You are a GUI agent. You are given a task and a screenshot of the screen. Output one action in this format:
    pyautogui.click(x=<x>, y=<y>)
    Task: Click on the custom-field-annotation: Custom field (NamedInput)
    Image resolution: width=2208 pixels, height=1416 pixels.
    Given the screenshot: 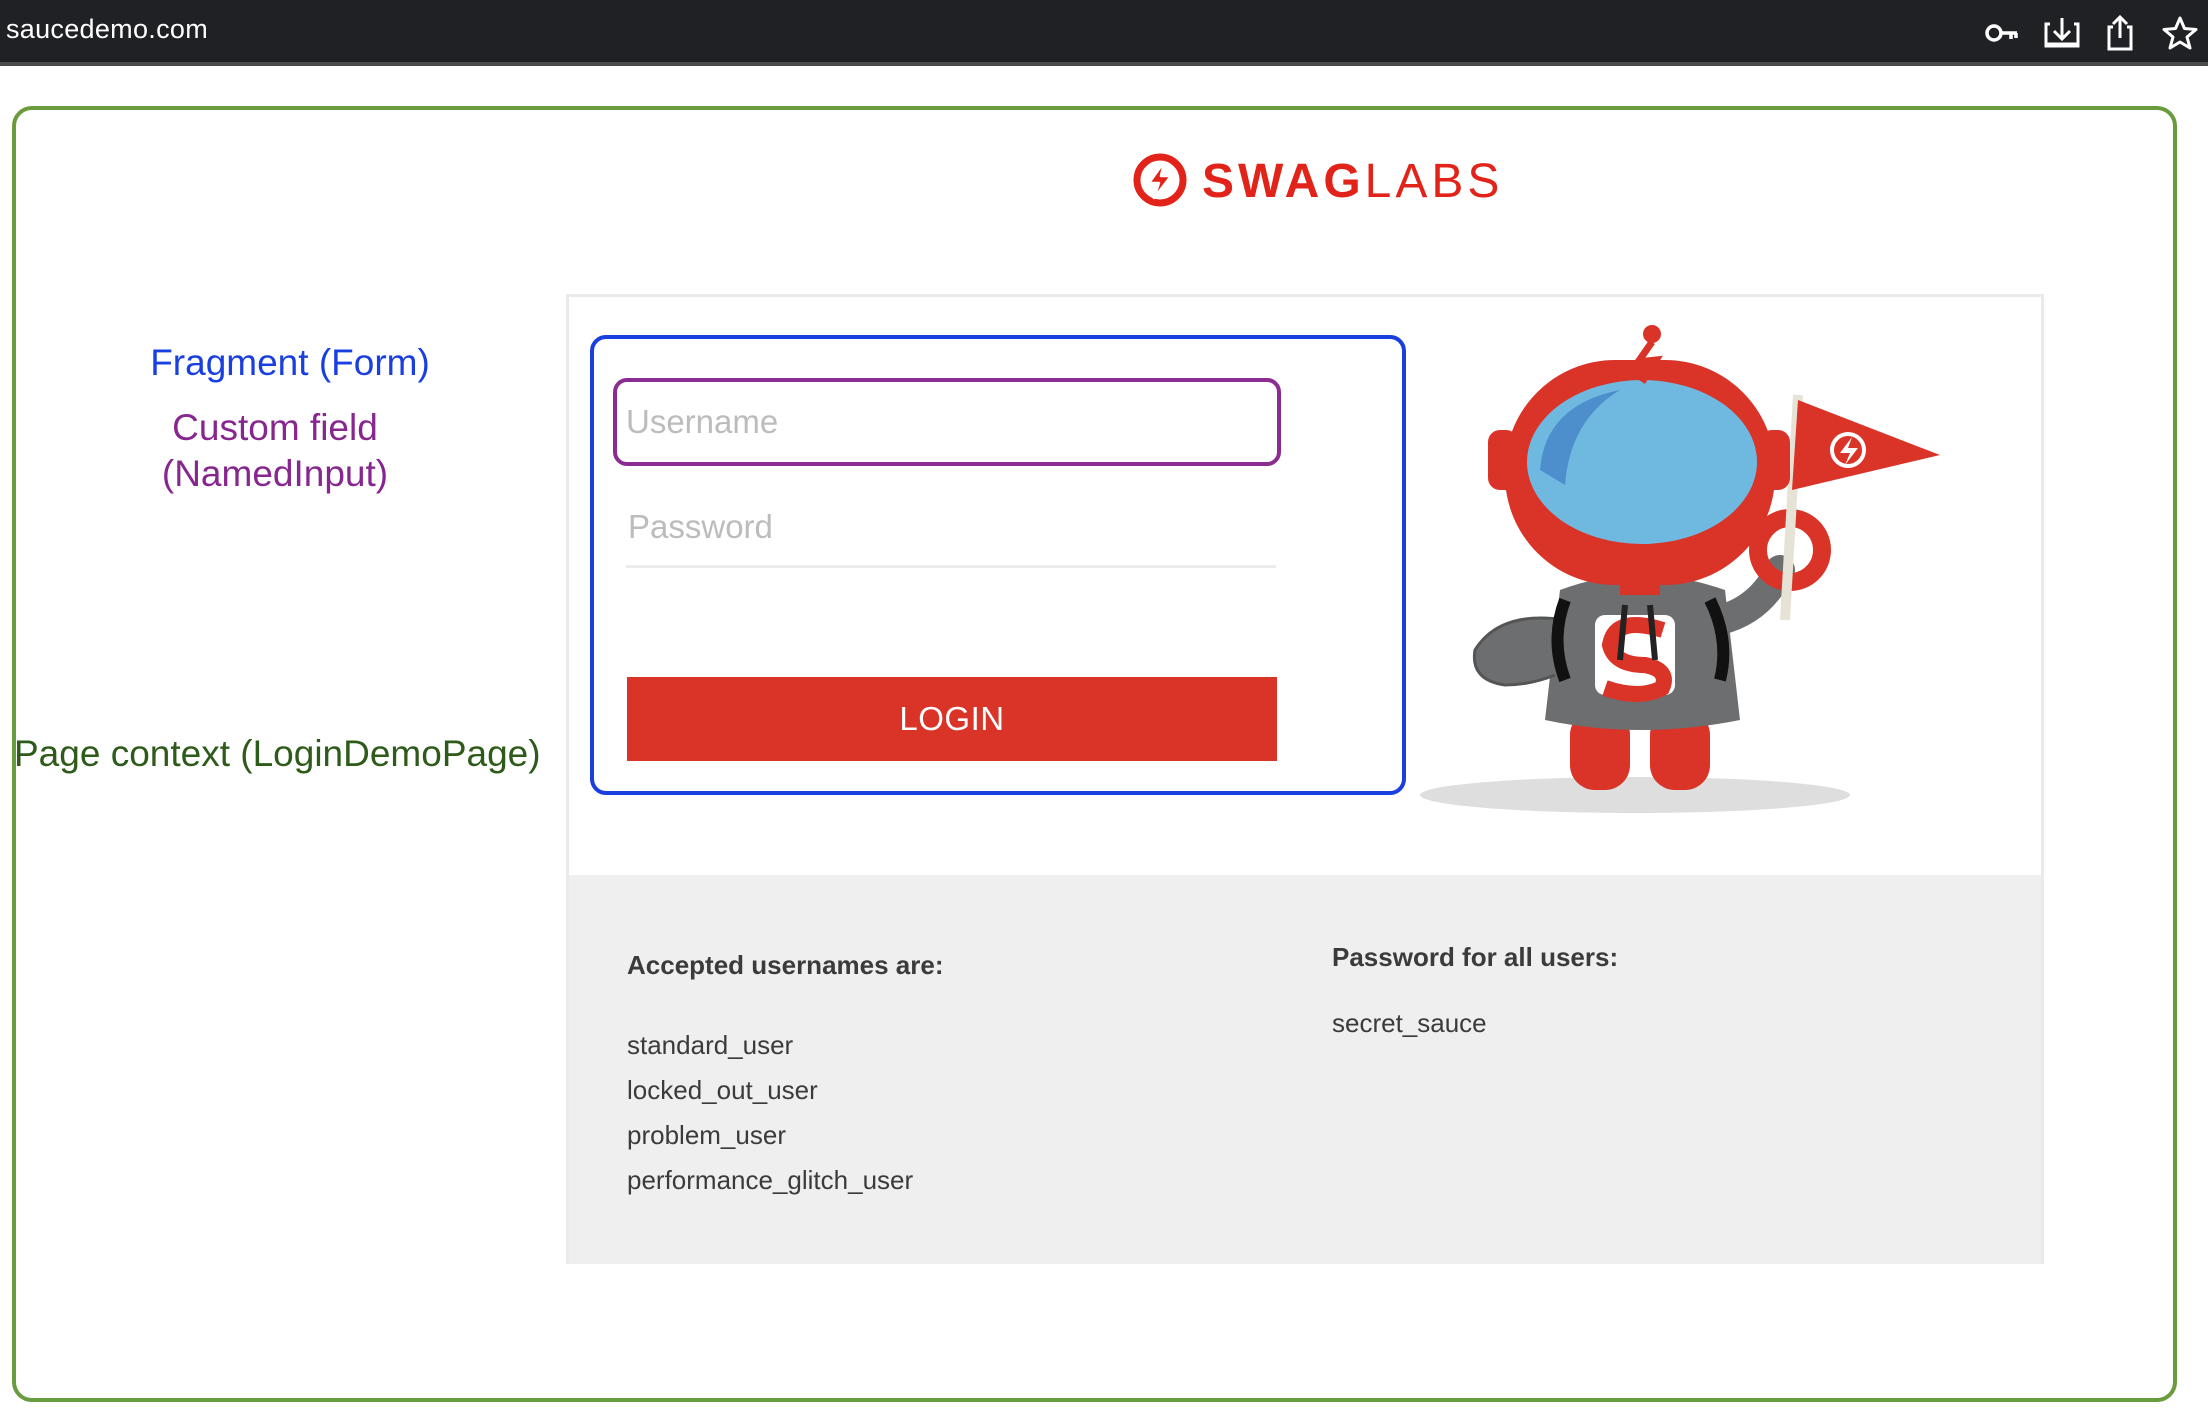 What is the action you would take?
    pyautogui.click(x=275, y=450)
    